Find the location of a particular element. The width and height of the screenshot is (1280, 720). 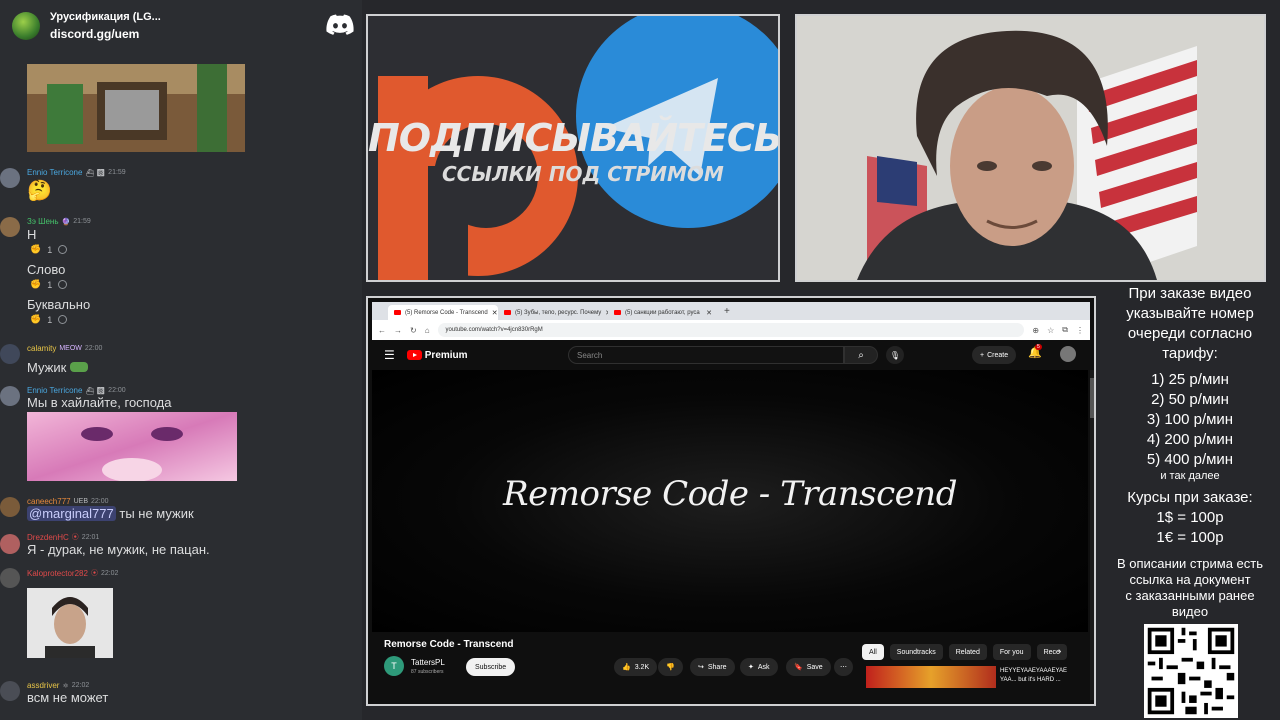

browser-tab: (5) Remorse Code - Transcend ✕ is located at coordinates (443, 312).